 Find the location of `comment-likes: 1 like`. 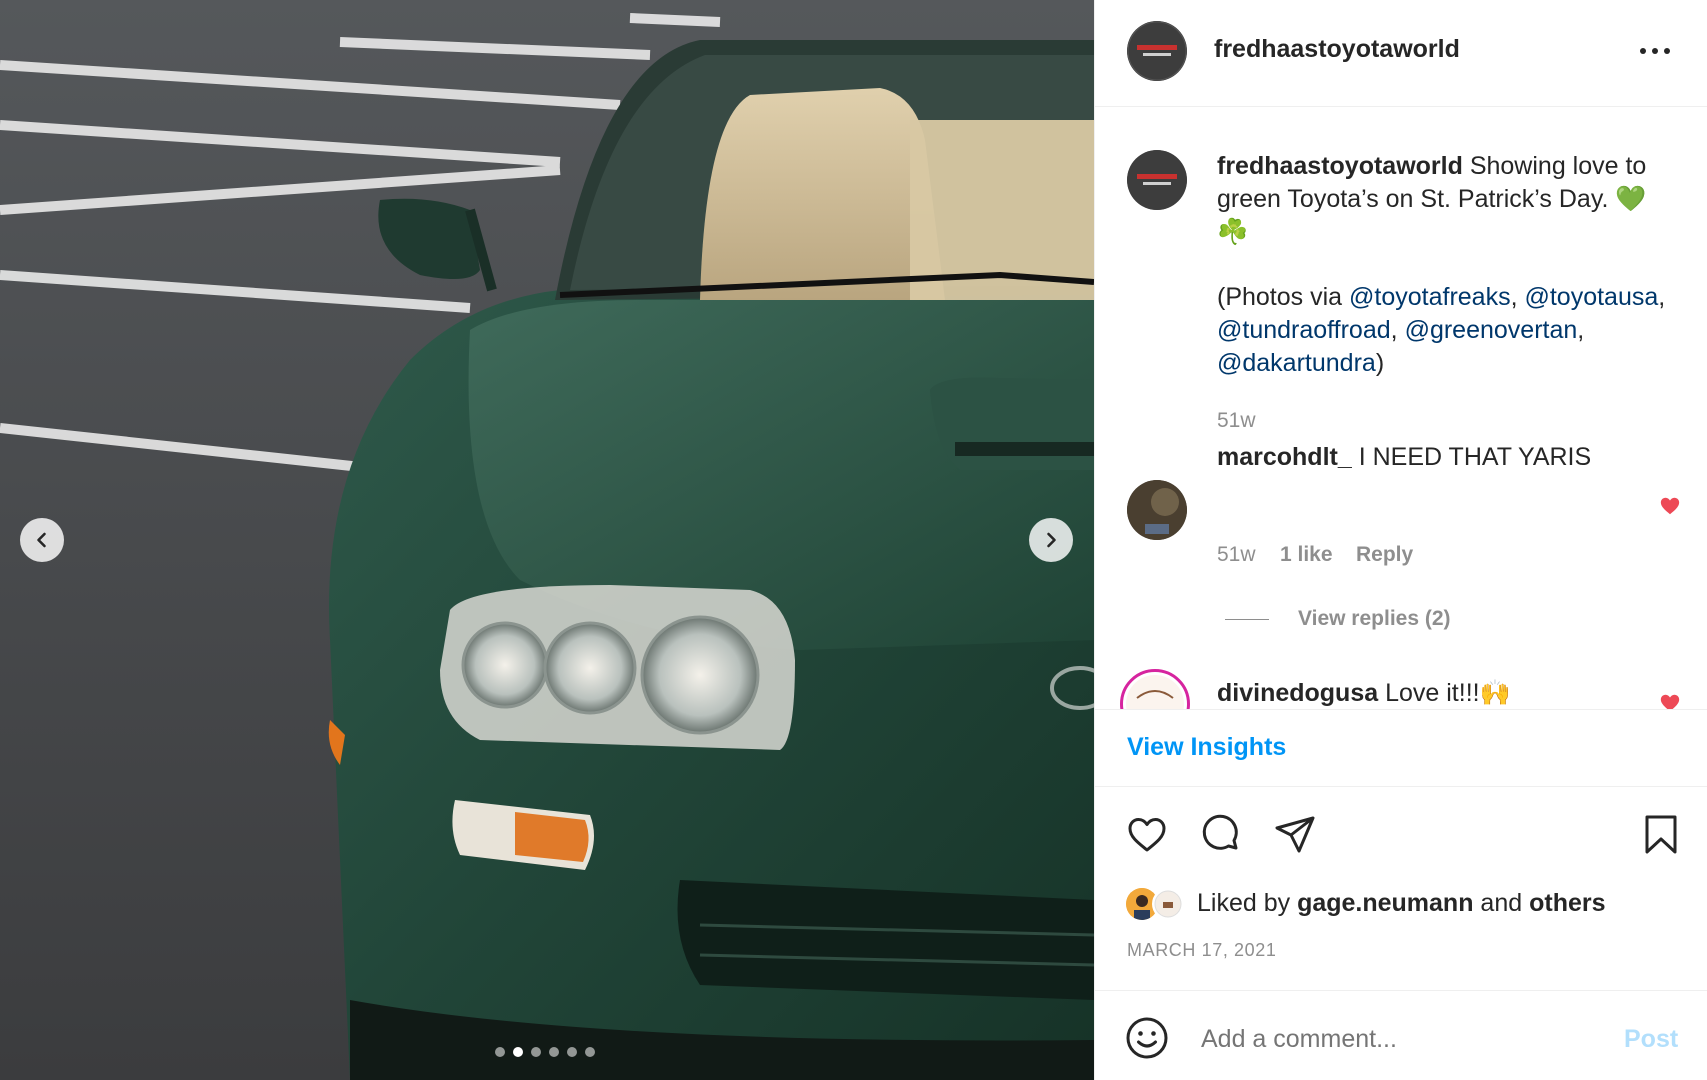

comment-likes: 1 like is located at coordinates (1306, 555).